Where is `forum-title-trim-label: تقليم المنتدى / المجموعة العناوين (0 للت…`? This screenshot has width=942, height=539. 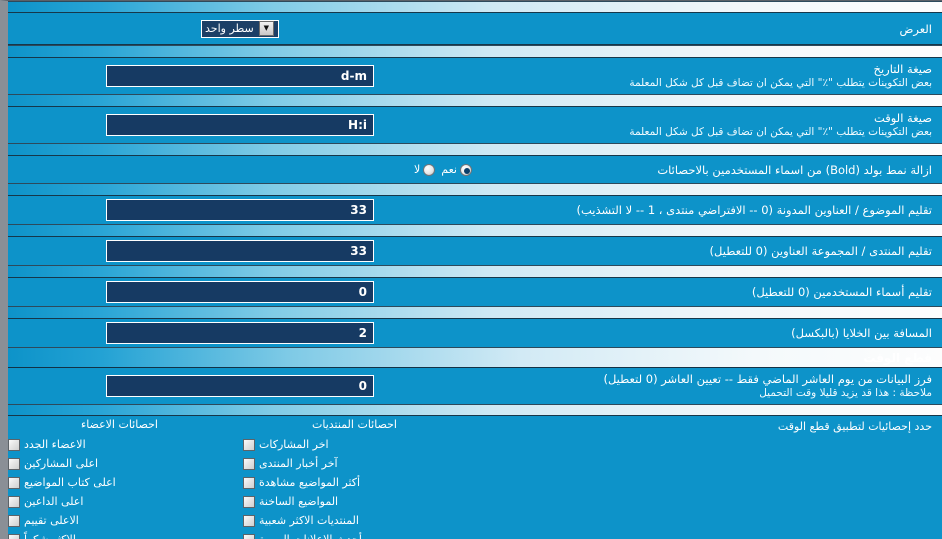
forum-title-trim-label: تقليم المنتدى / المجموعة العناوين (0 للت… is located at coordinates (820, 251).